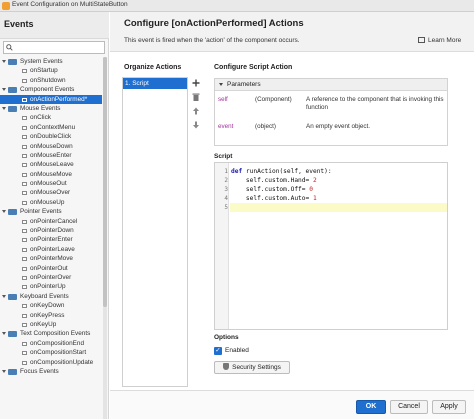 The image size is (474, 419). I want to click on tree-event-item: onDoubleClick, so click(51, 136).